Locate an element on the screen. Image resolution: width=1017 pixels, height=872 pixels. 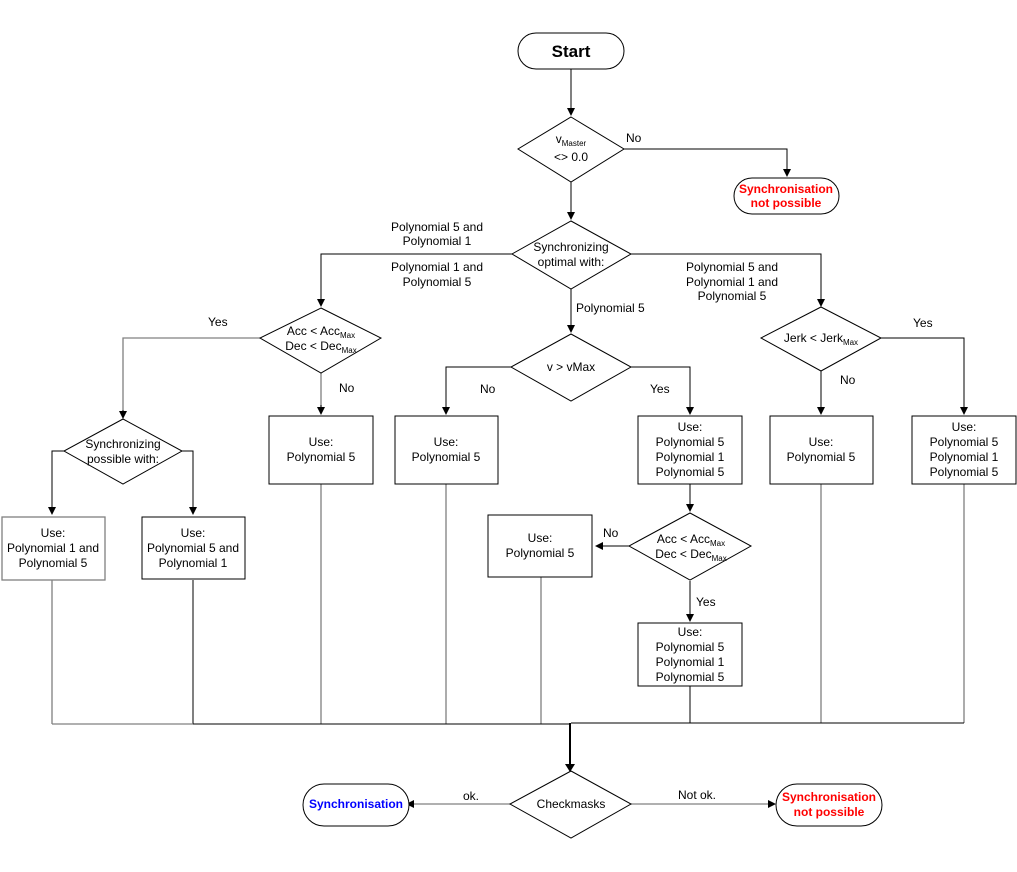
box-acc-mid-yes-line3: Polynomial 1 is located at coordinates (690, 662).